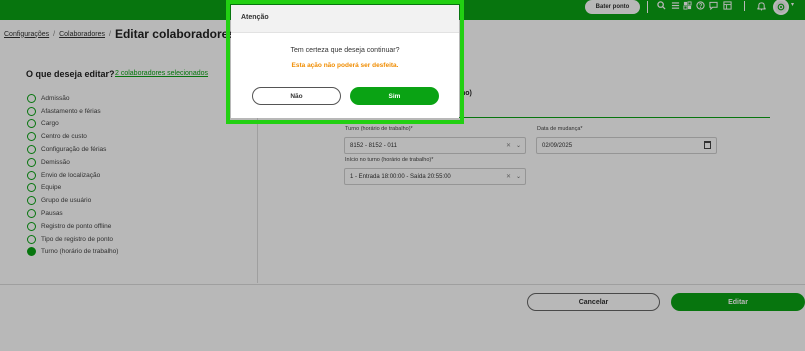  Describe the element at coordinates (345, 65) in the screenshot. I see `dialog-warning: Esta ação não poderá ser desfeita.` at that location.